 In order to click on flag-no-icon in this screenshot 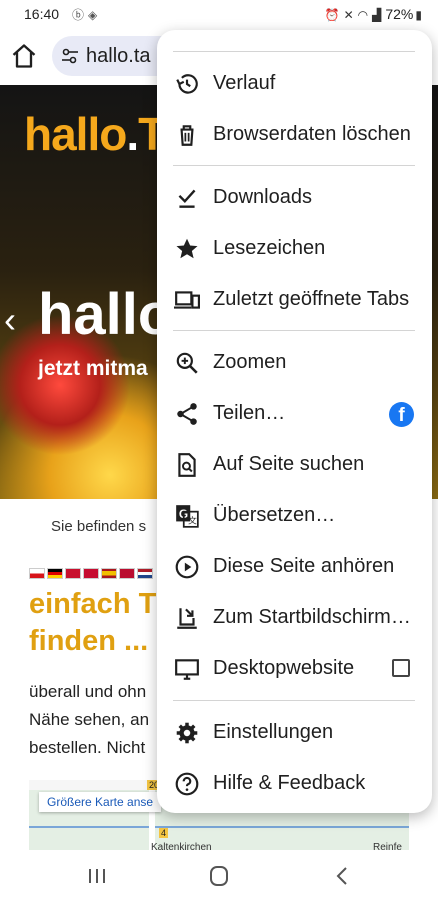, I will do `click(127, 573)`.